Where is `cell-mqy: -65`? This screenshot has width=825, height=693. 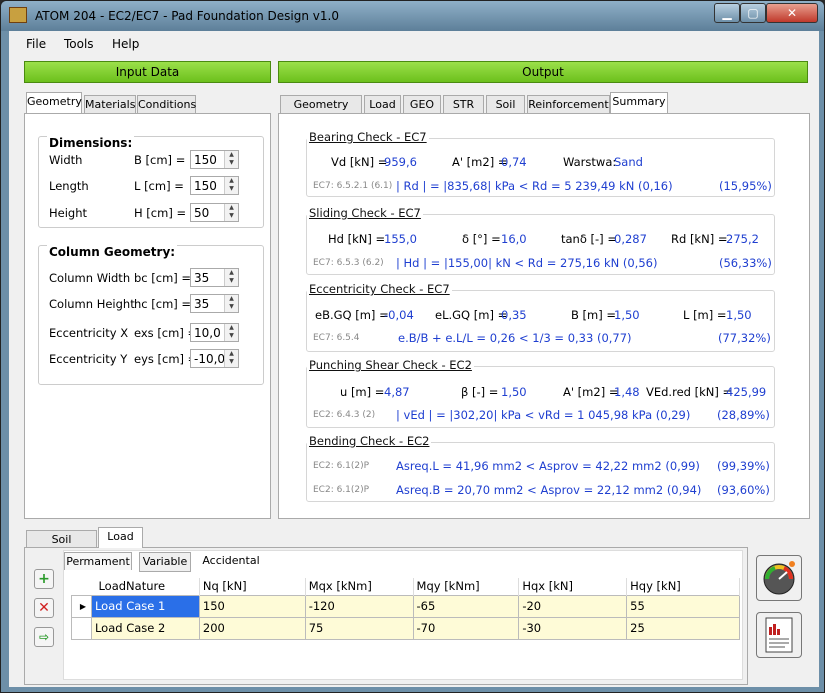
cell-mqy: -65 is located at coordinates (466, 606).